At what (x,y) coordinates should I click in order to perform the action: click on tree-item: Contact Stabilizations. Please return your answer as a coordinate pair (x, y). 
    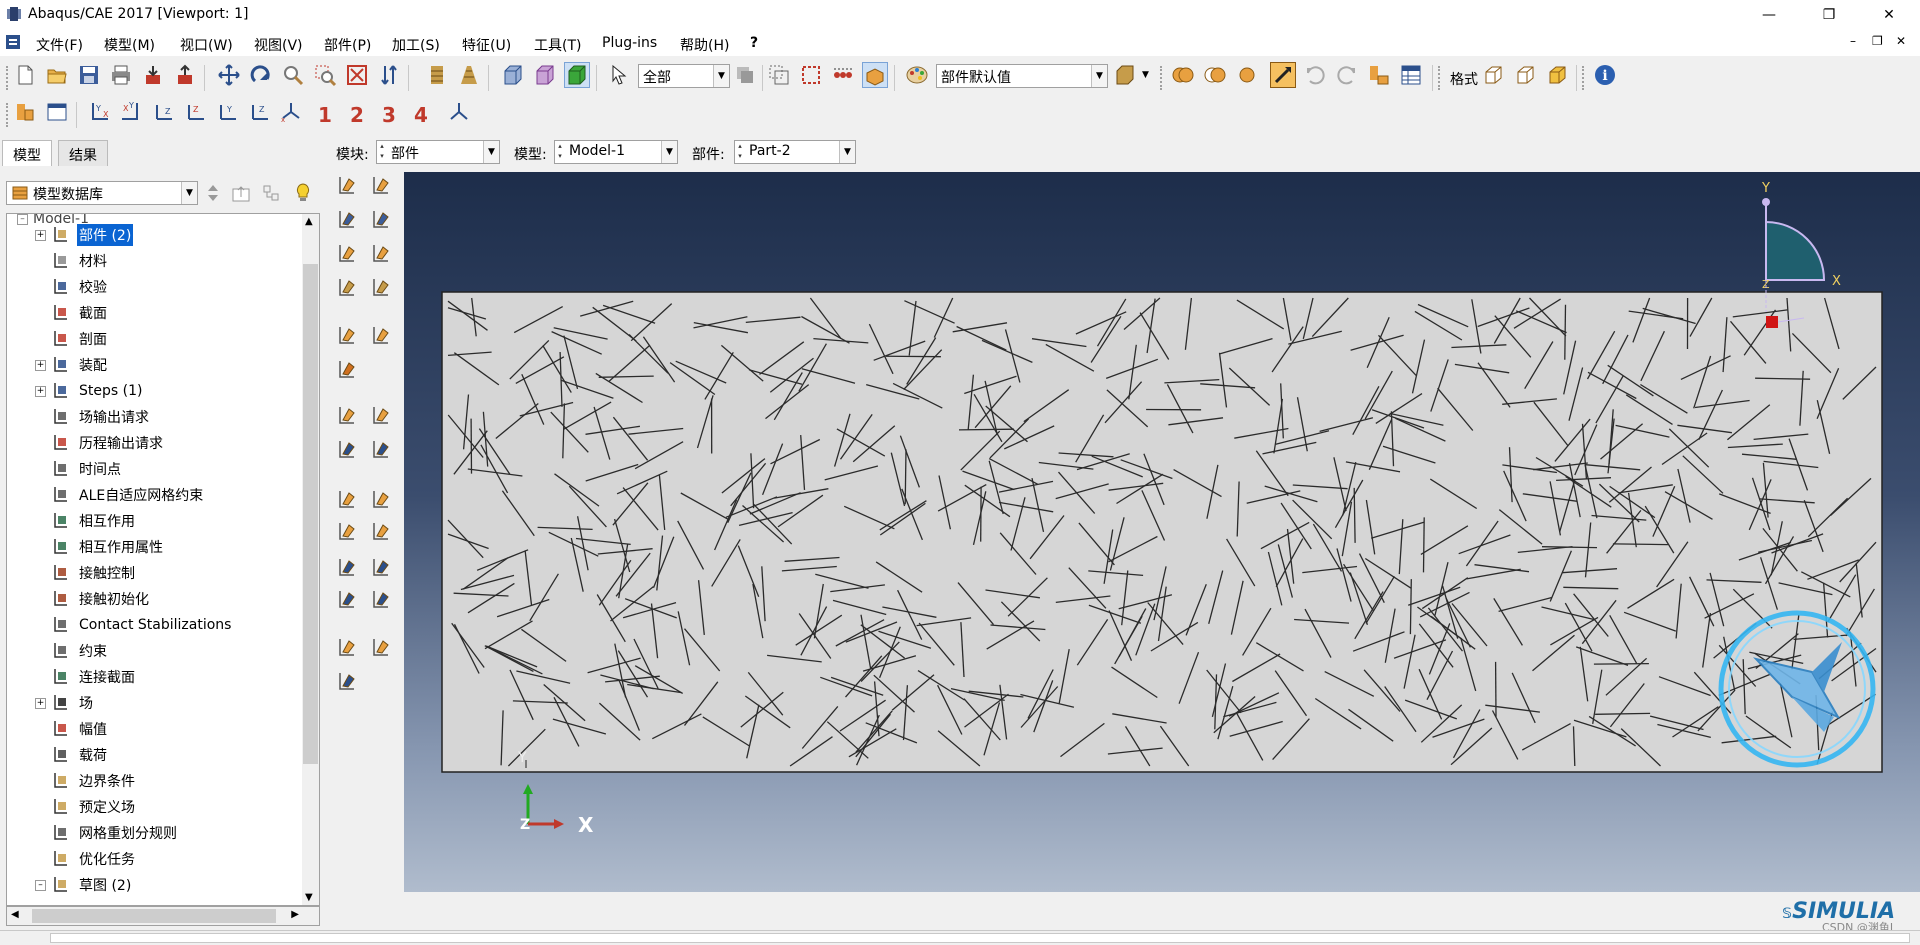
    Looking at the image, I should click on (134, 625).